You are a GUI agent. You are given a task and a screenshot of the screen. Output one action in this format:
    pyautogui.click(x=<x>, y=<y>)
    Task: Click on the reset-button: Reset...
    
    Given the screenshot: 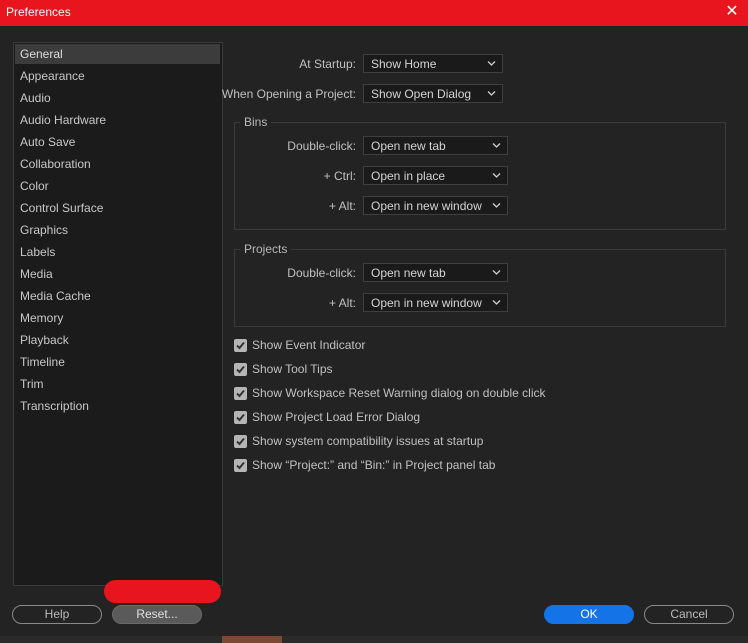 What is the action you would take?
    pyautogui.click(x=157, y=614)
    